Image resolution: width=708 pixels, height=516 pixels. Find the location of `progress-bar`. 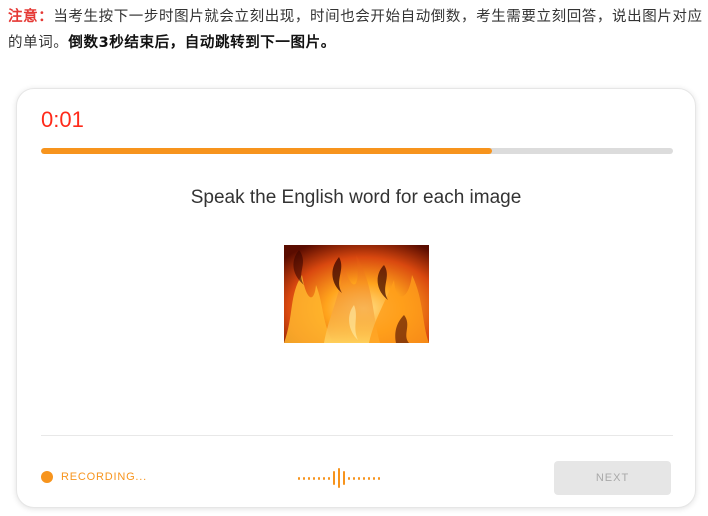

progress-bar is located at coordinates (357, 151).